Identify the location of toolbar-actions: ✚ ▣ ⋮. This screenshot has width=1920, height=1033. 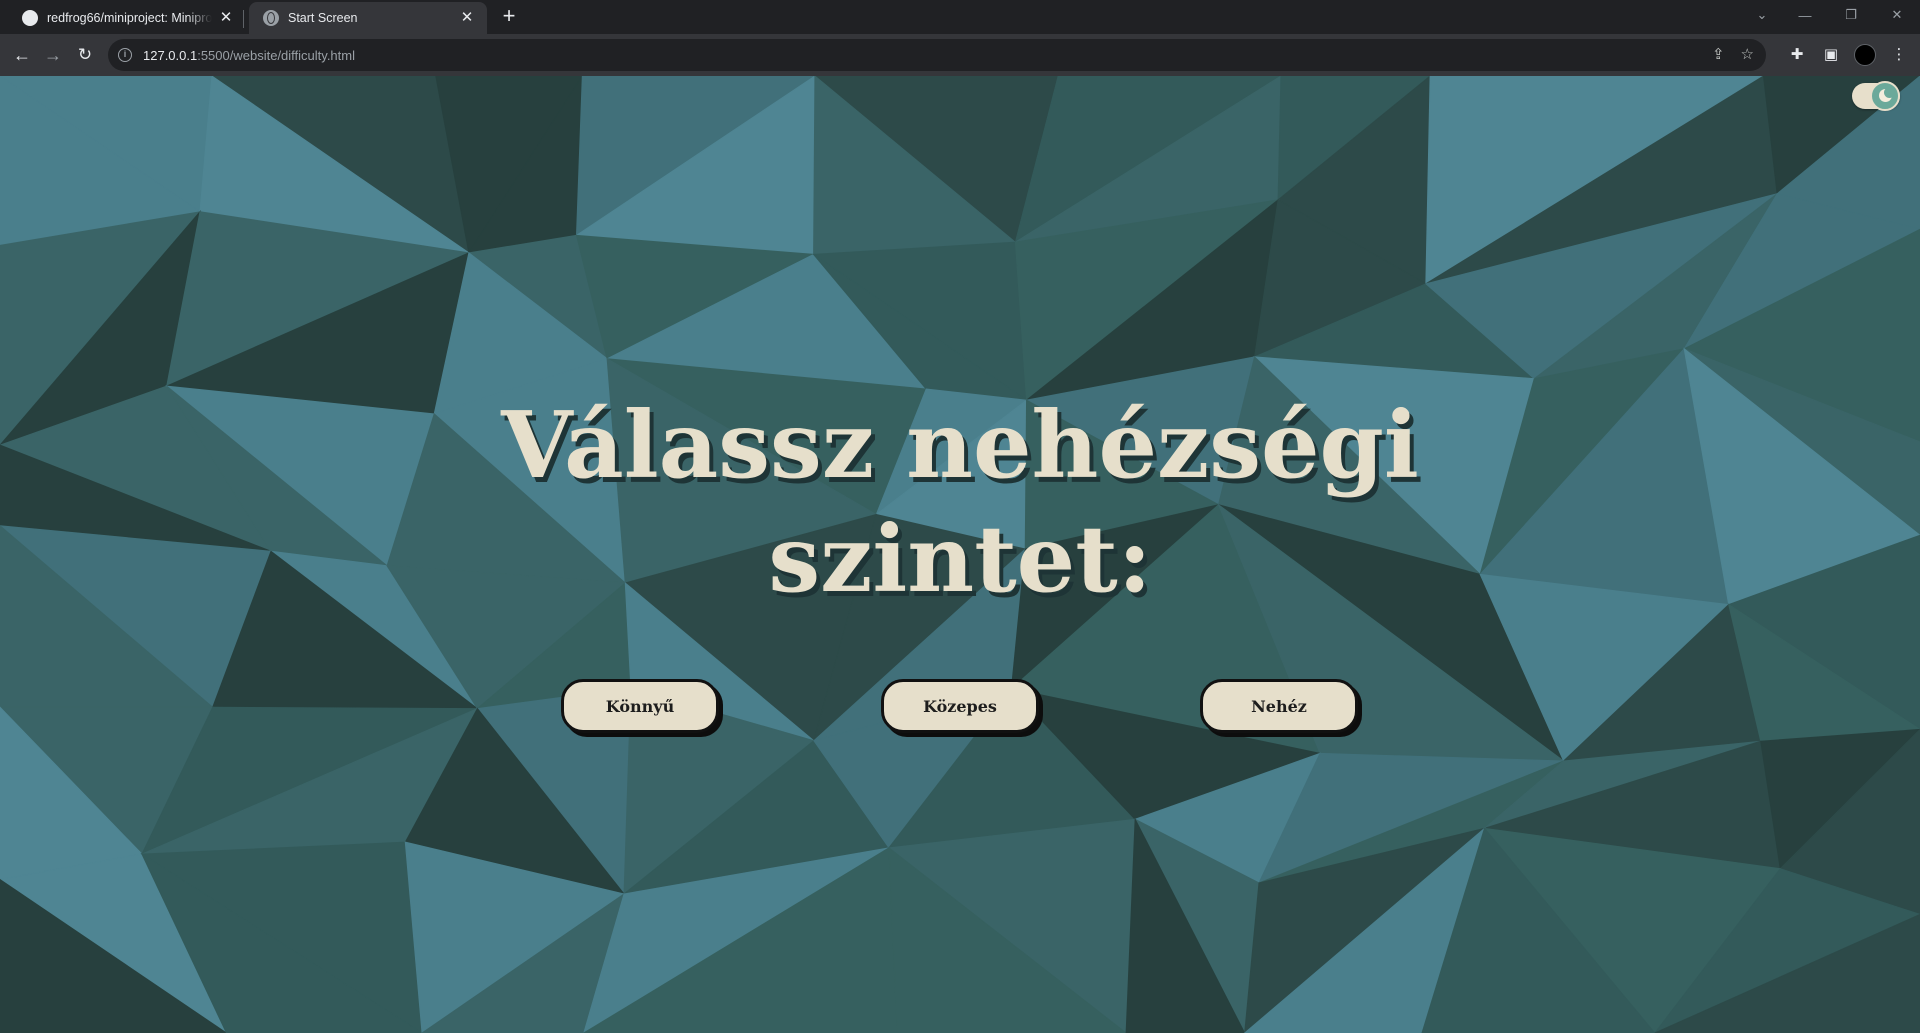
(1848, 55).